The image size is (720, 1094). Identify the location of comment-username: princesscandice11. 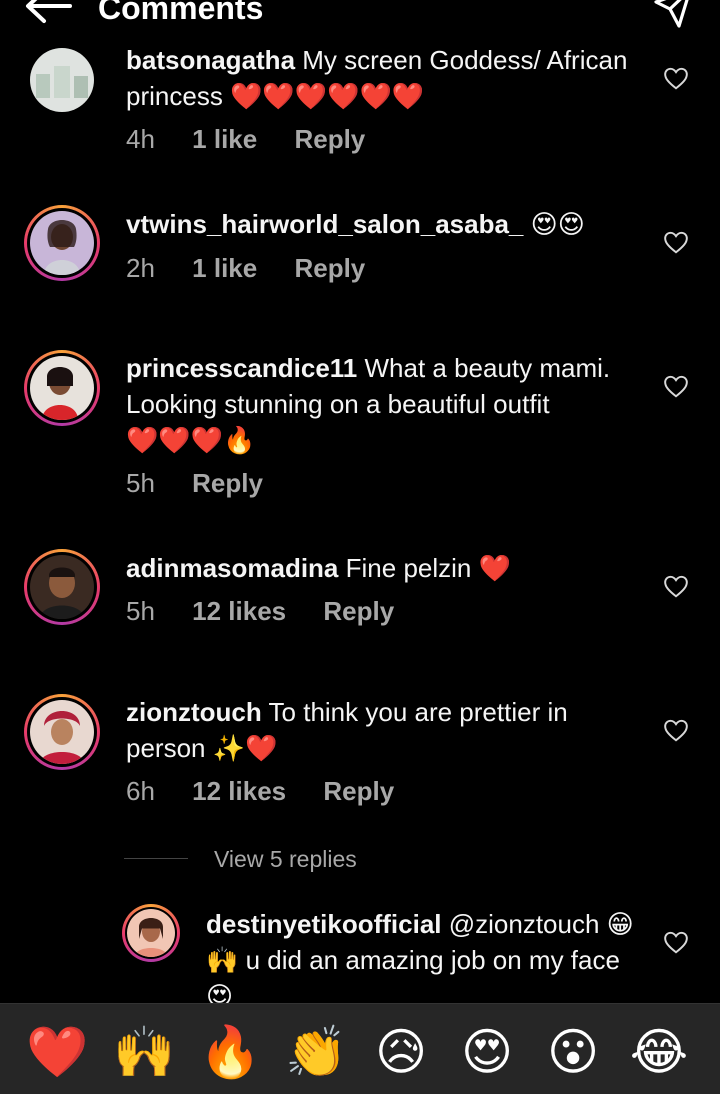
(241, 368).